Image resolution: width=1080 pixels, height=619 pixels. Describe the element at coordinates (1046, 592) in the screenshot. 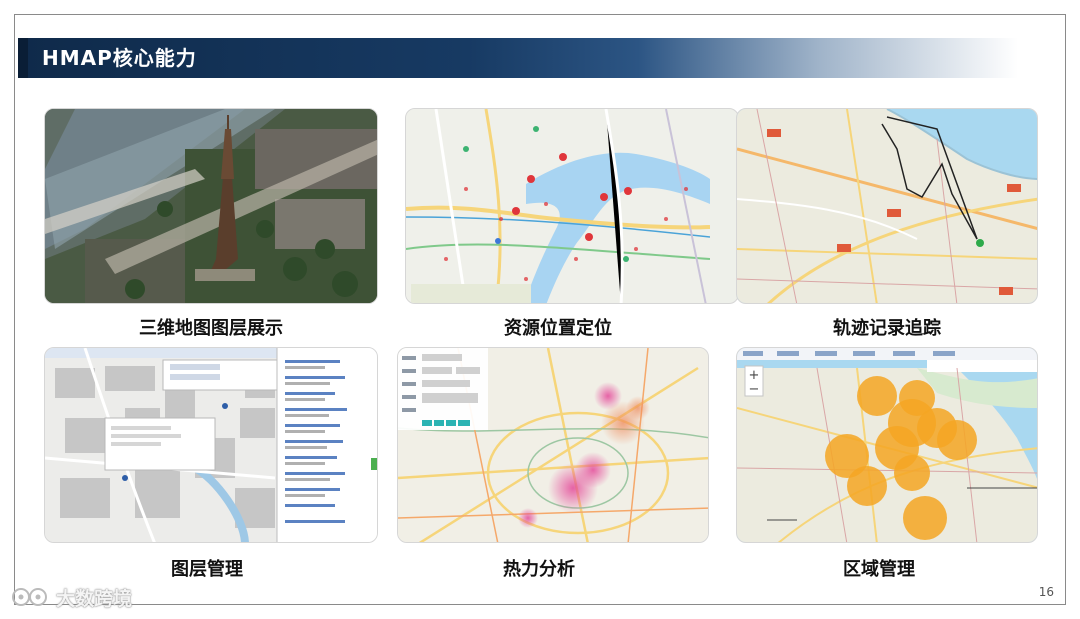

I see `page-number: 16` at that location.